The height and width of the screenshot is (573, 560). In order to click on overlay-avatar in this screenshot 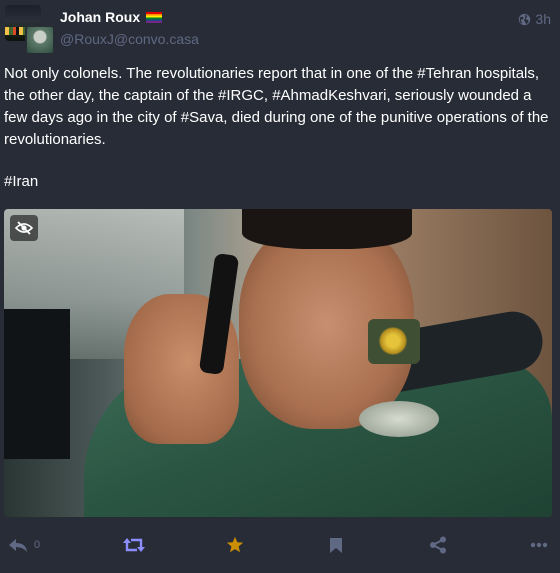, I will do `click(40, 40)`.